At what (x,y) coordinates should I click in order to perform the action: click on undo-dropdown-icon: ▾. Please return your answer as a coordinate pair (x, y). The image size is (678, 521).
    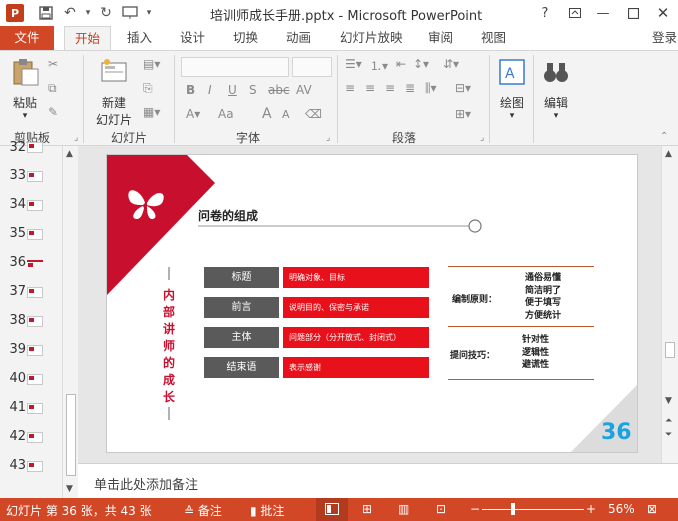
    Looking at the image, I should click on (88, 13).